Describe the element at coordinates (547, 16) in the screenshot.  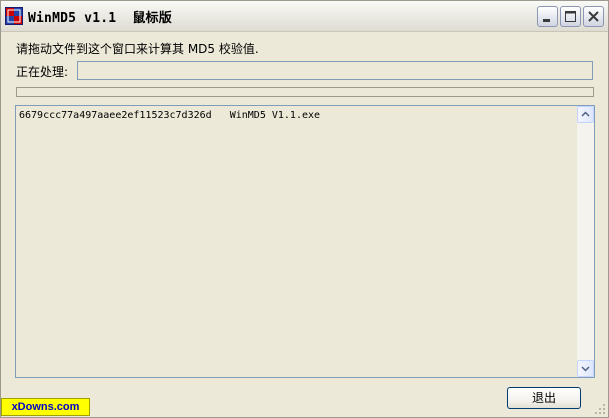
I see `minimize-button` at that location.